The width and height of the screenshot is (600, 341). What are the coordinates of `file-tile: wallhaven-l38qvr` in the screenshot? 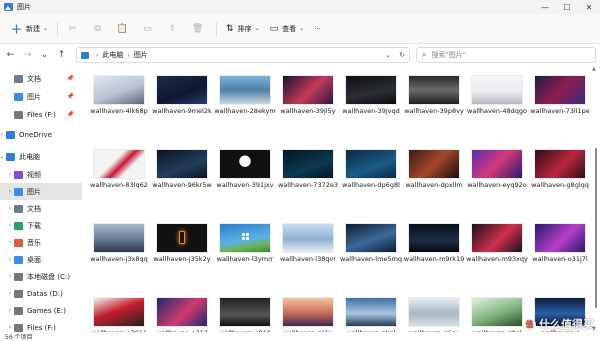 It's located at (306, 245).